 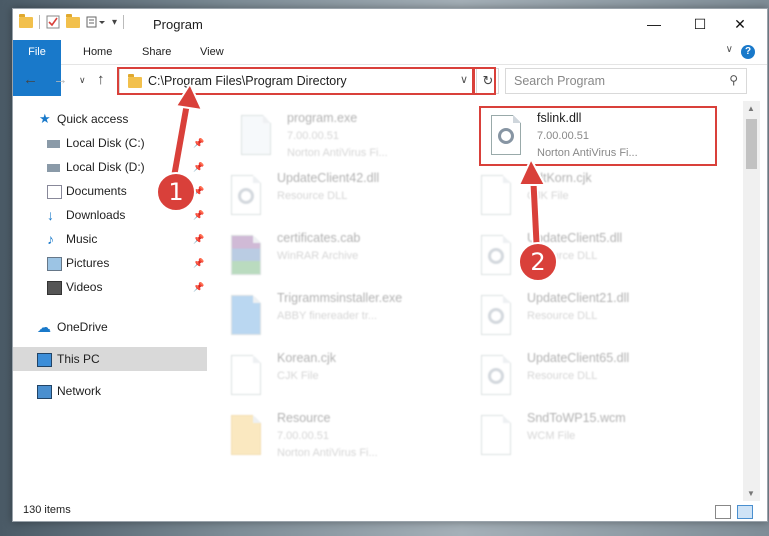 I want to click on step-number-1: 1, so click(x=176, y=192).